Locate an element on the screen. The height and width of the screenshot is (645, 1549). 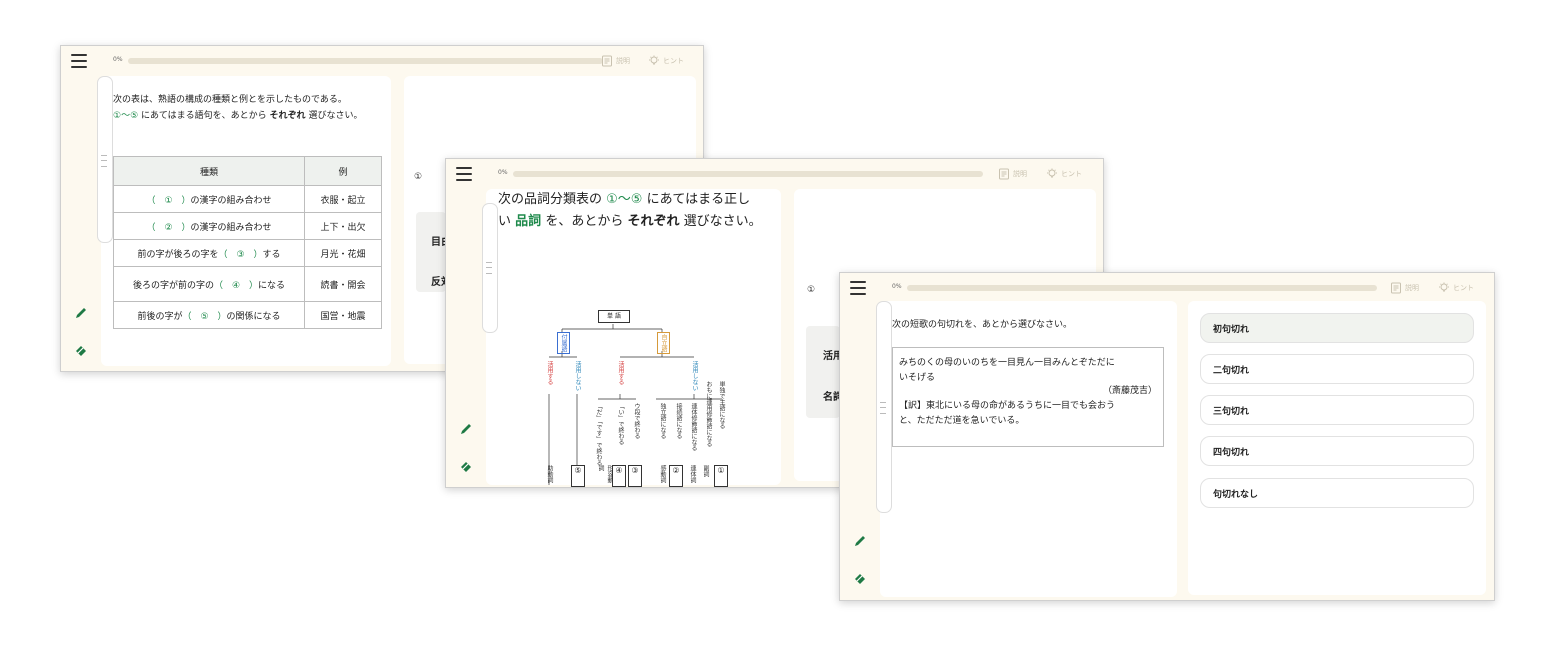
example-cell: 衣服・起立 is located at coordinates (343, 199).